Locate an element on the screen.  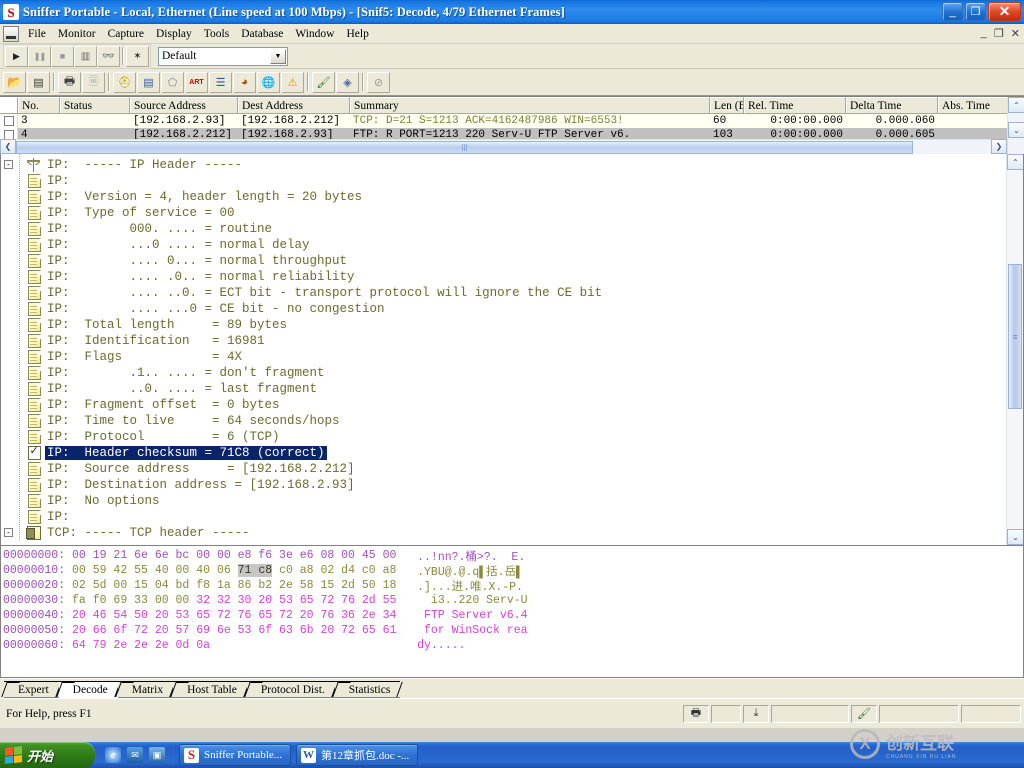
hex-bytes: 64 79 2e 2e 2e 0d 0a is located at coordinates (244, 645).